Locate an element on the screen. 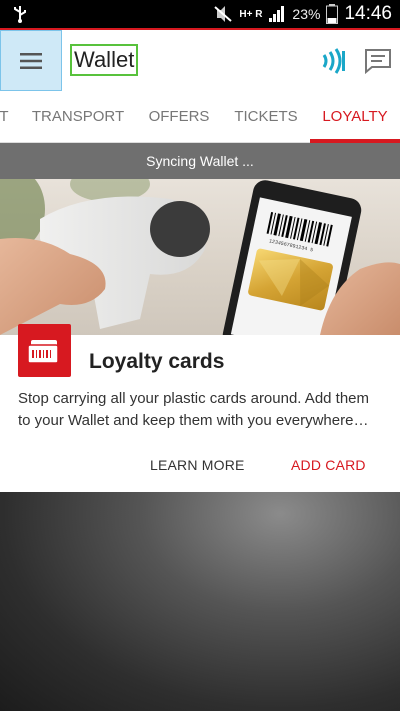 The image size is (400, 711). hamburger-icon is located at coordinates (31, 60).